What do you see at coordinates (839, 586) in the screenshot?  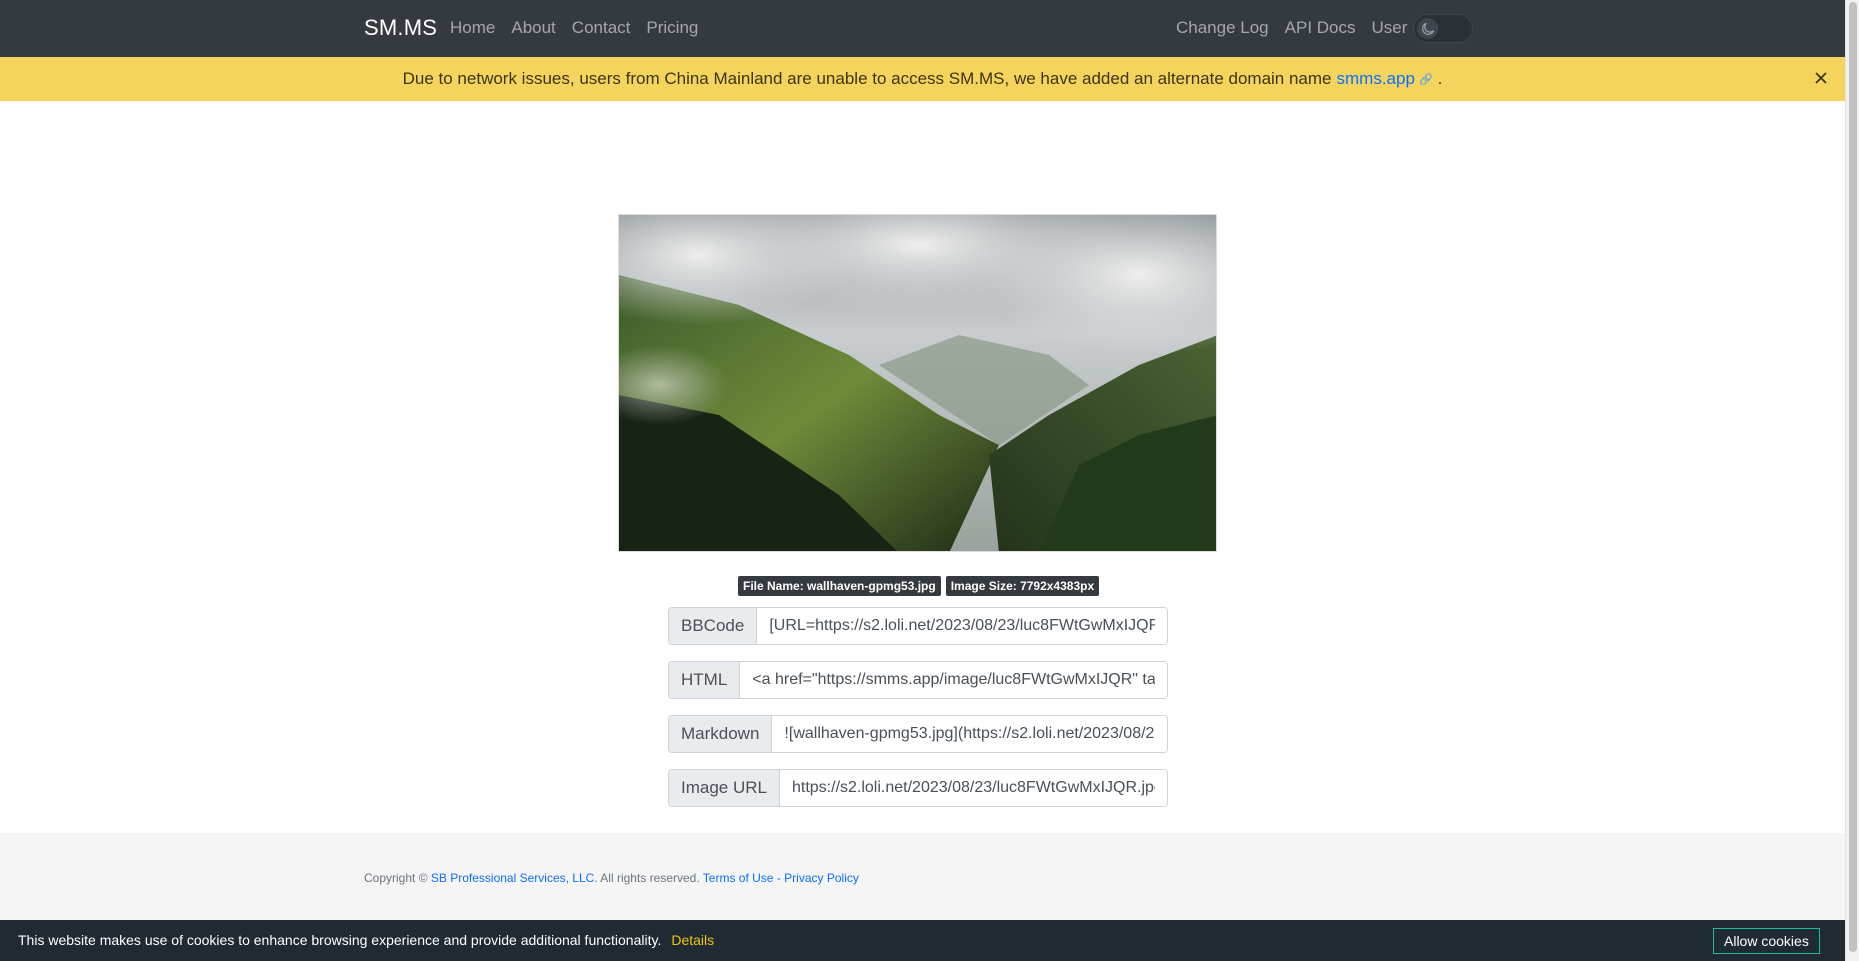 I see `file-name-badge: File Name: wallhaven-gpmg53.jpg` at bounding box center [839, 586].